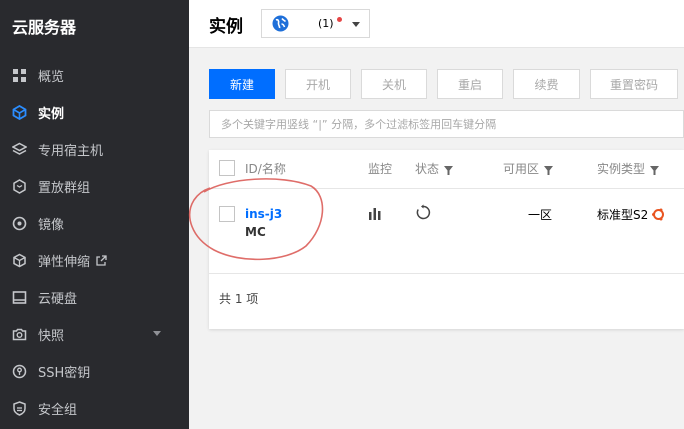 The image size is (684, 429). What do you see at coordinates (19, 298) in the screenshot?
I see `disk-icon` at bounding box center [19, 298].